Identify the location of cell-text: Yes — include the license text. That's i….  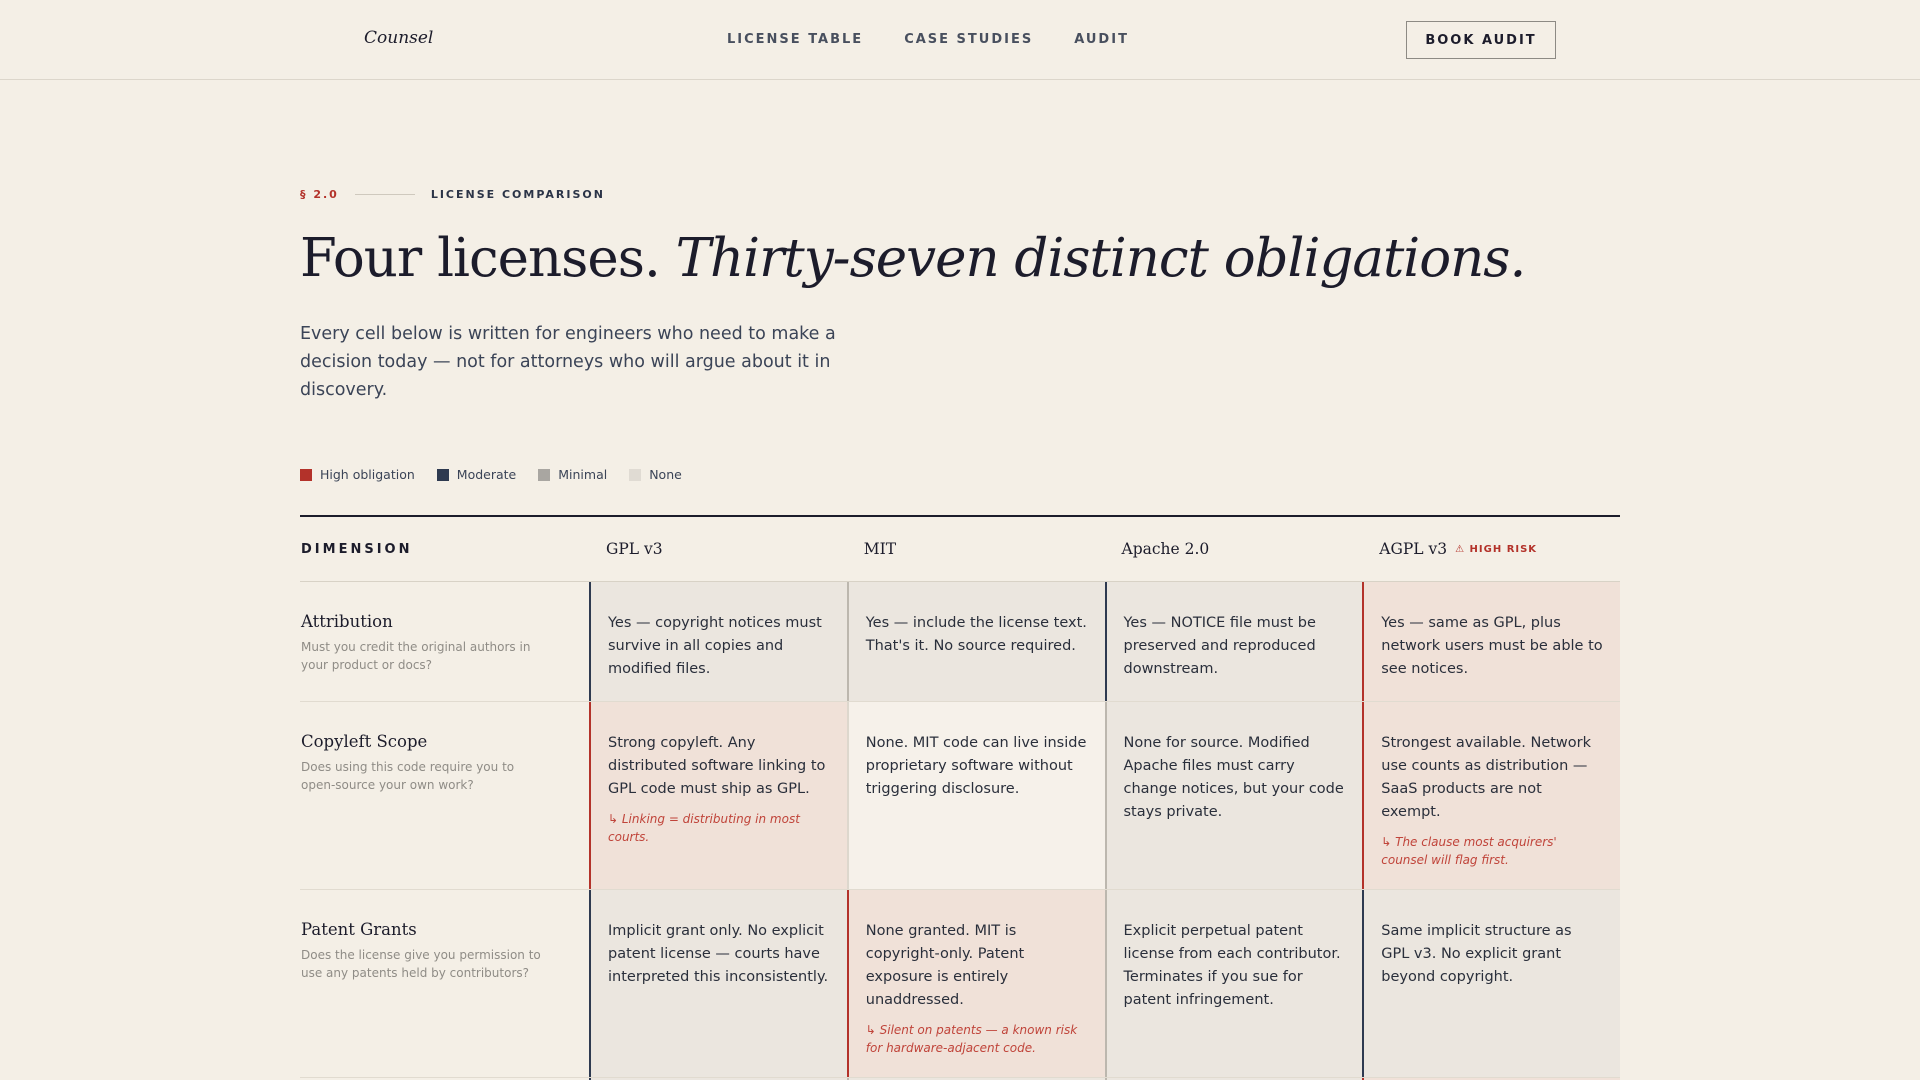
(976, 634).